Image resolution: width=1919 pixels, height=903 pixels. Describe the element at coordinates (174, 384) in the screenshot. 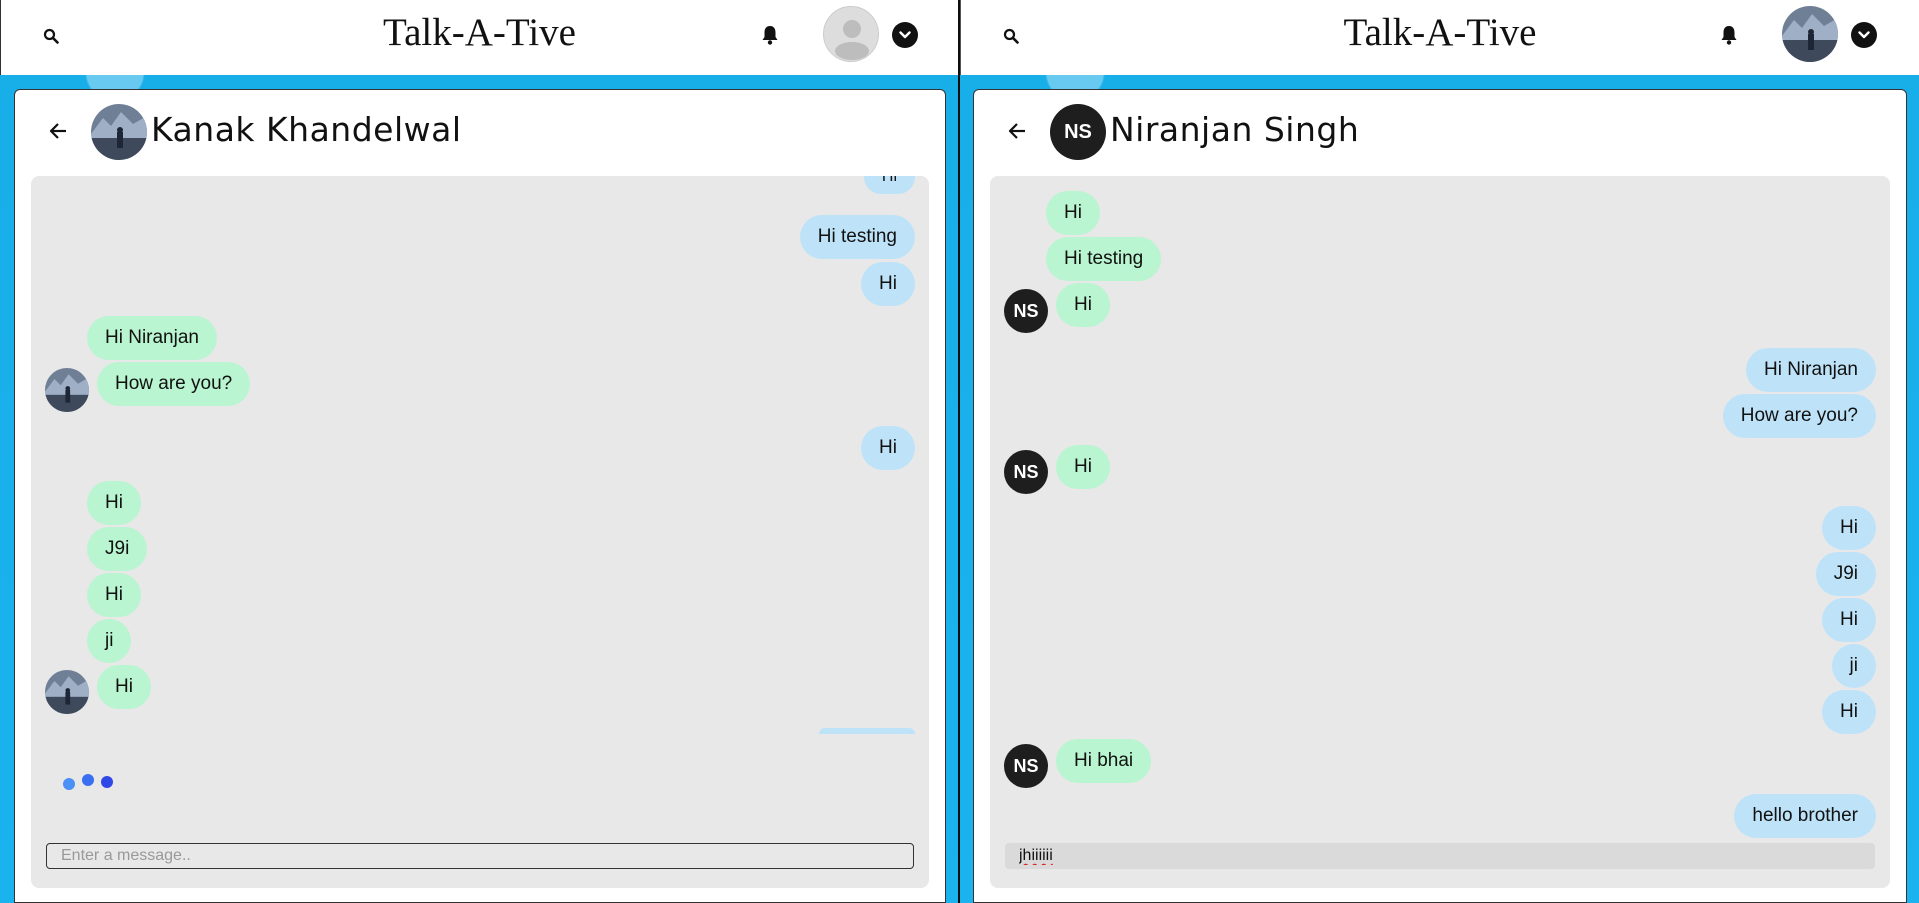

I see `message-bubble-received: How are you?` at that location.